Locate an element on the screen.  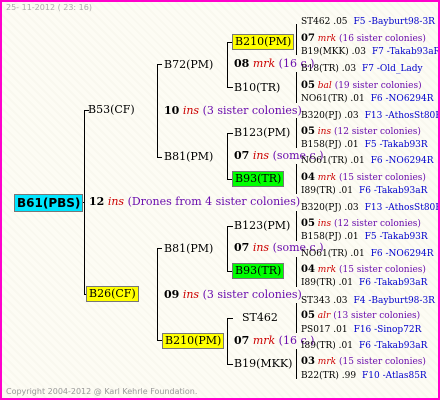
mating-10: 10 ins (3 sister colonies) is located at coordinates (233, 110).